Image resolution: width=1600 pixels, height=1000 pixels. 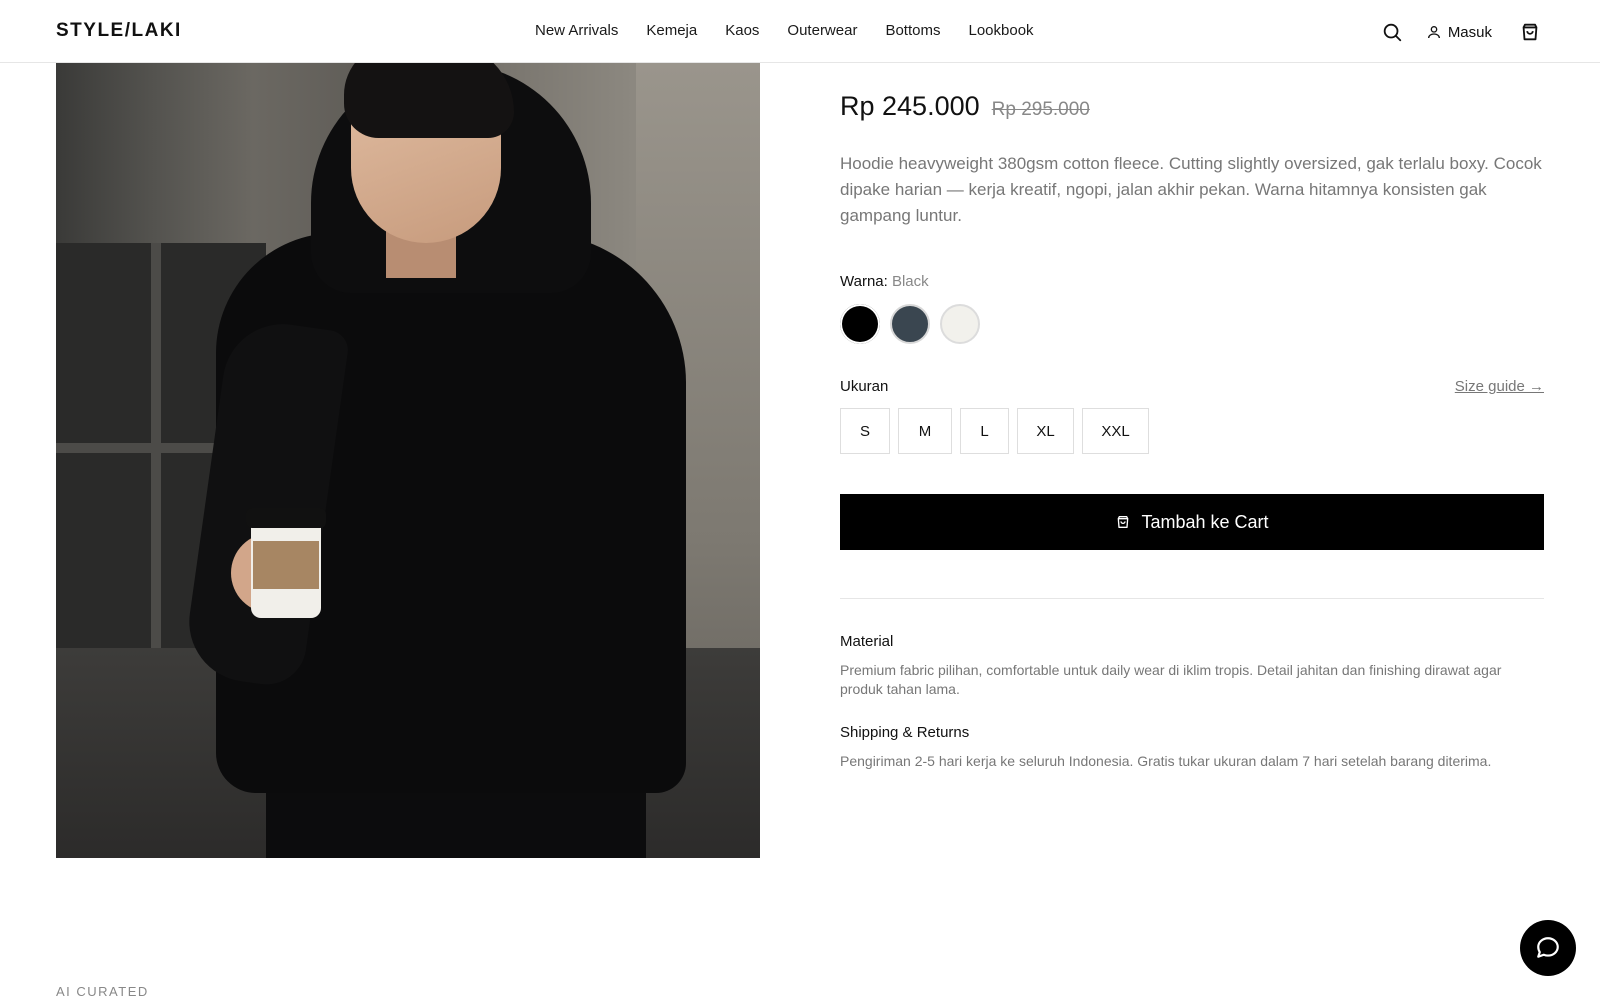 I want to click on nav-bottoms: Bottoms, so click(x=912, y=30).